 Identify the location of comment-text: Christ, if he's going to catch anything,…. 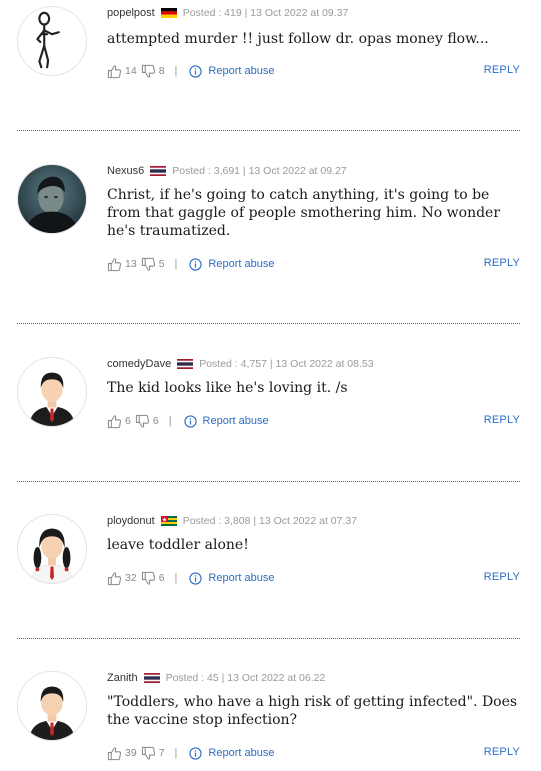
(304, 213).